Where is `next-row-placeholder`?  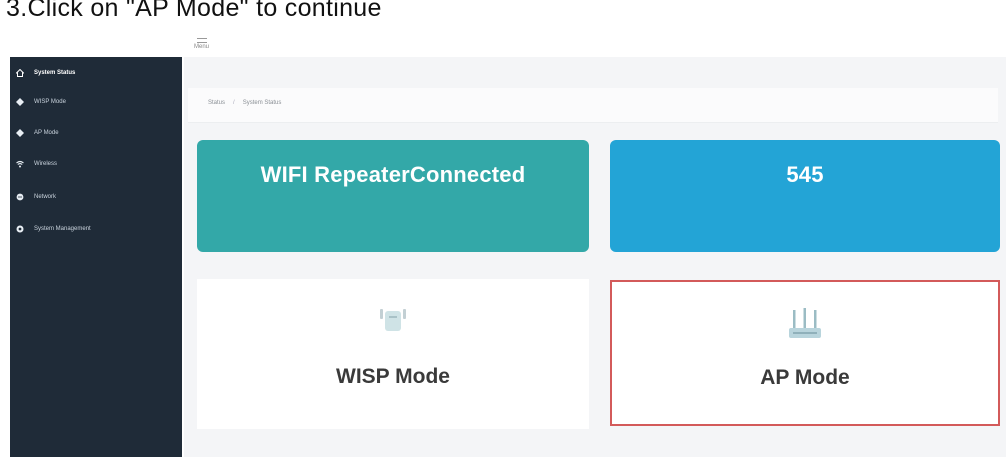 next-row-placeholder is located at coordinates (597, 448).